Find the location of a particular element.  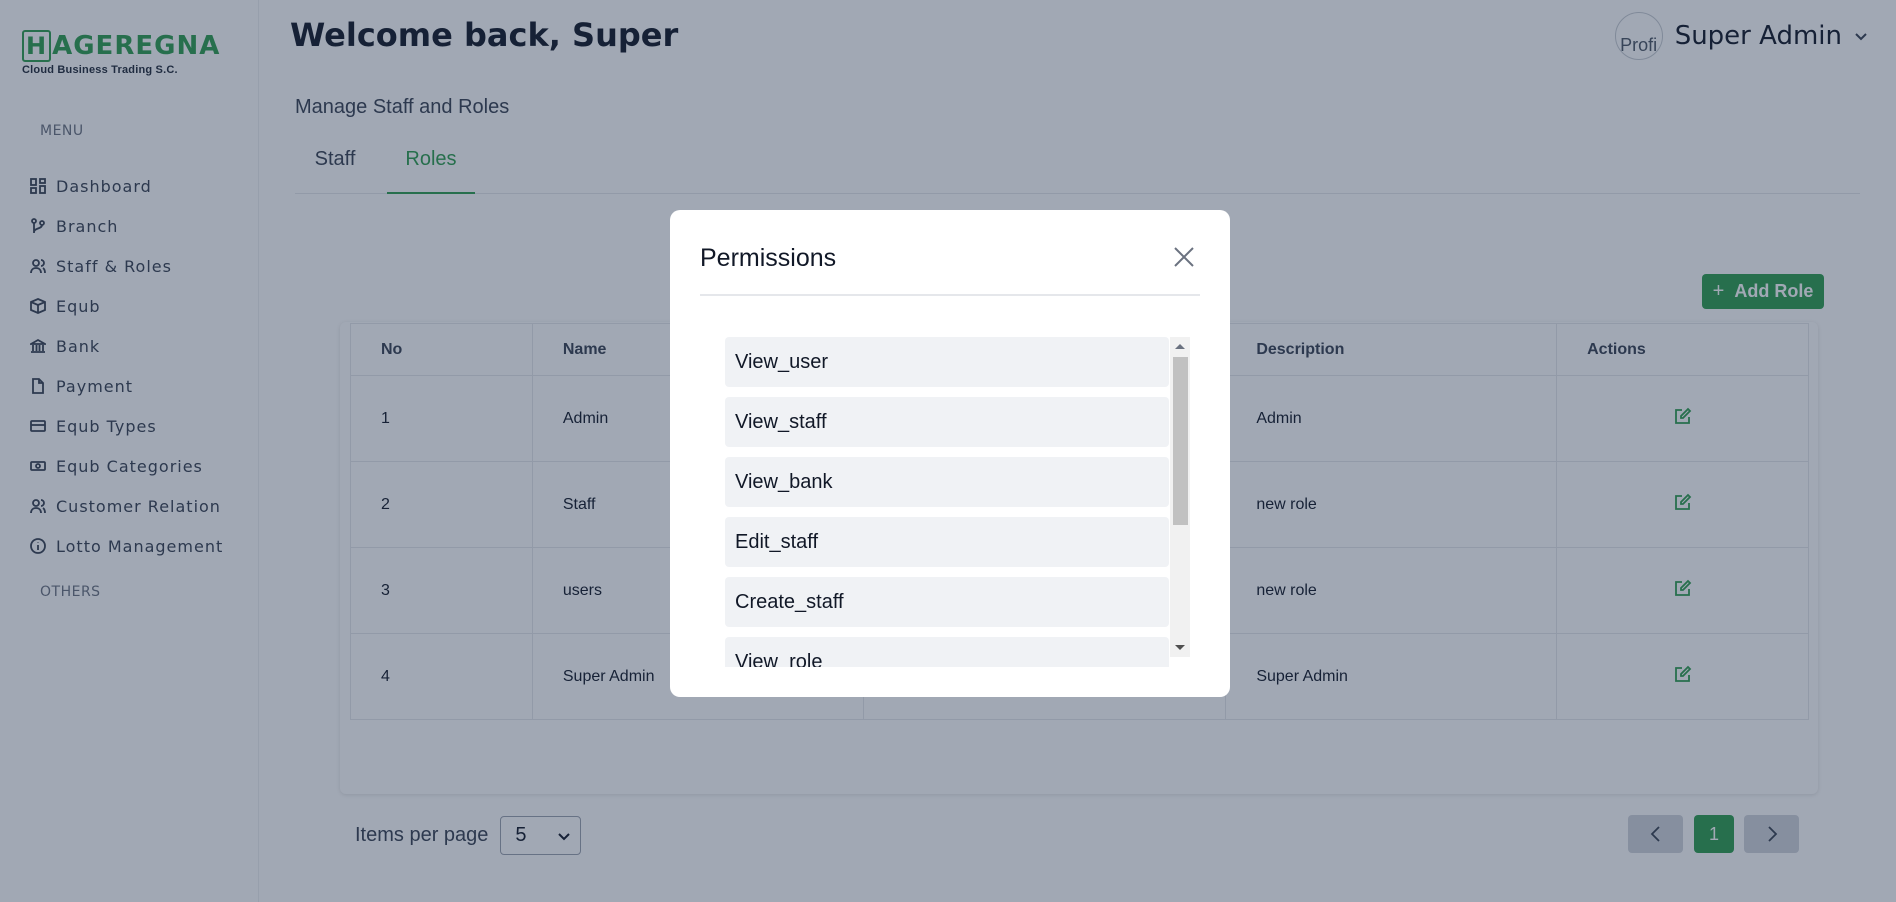

permission-item: View_role is located at coordinates (947, 652).